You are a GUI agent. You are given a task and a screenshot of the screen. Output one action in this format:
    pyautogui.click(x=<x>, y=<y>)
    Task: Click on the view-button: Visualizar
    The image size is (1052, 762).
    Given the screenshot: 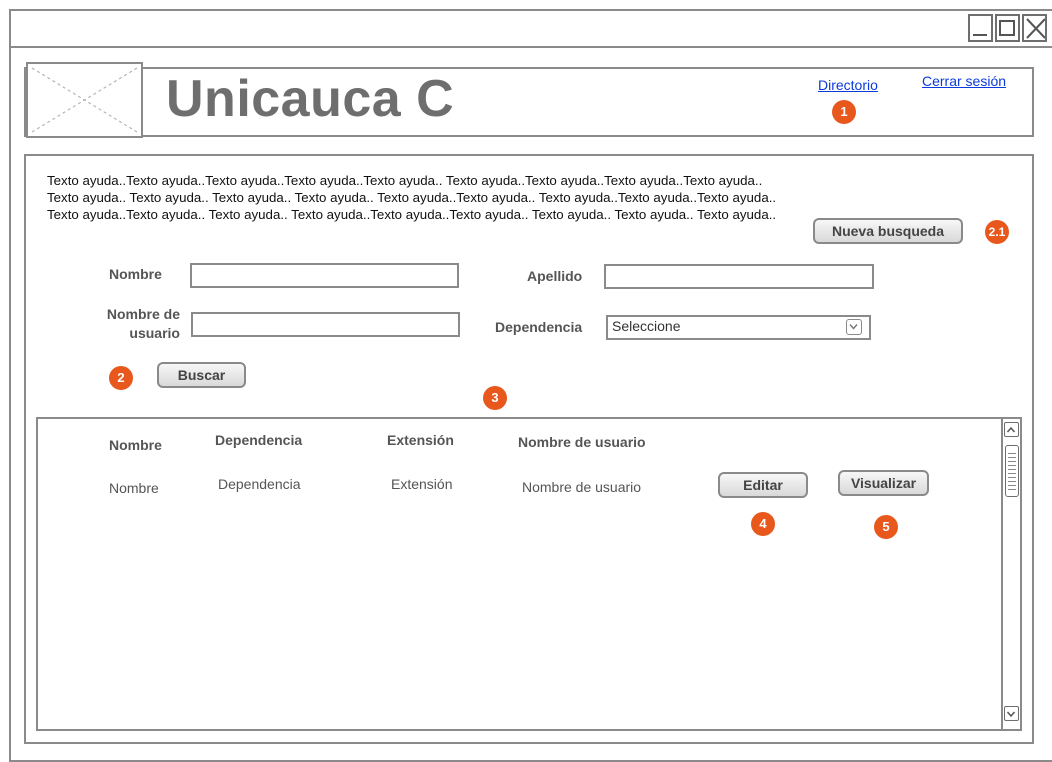 What is the action you would take?
    pyautogui.click(x=883, y=483)
    